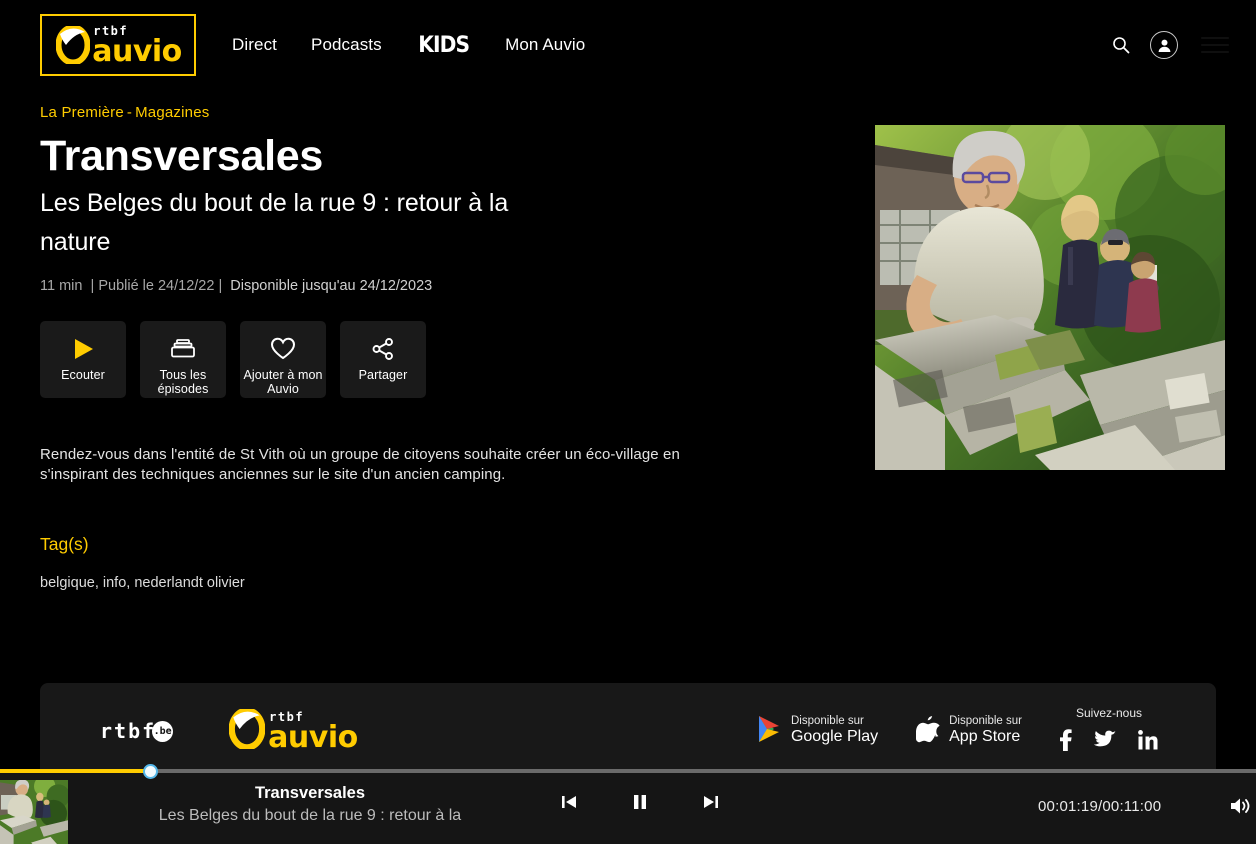 The height and width of the screenshot is (844, 1256). Describe the element at coordinates (1148, 742) in the screenshot. I see `linkedin-icon` at that location.